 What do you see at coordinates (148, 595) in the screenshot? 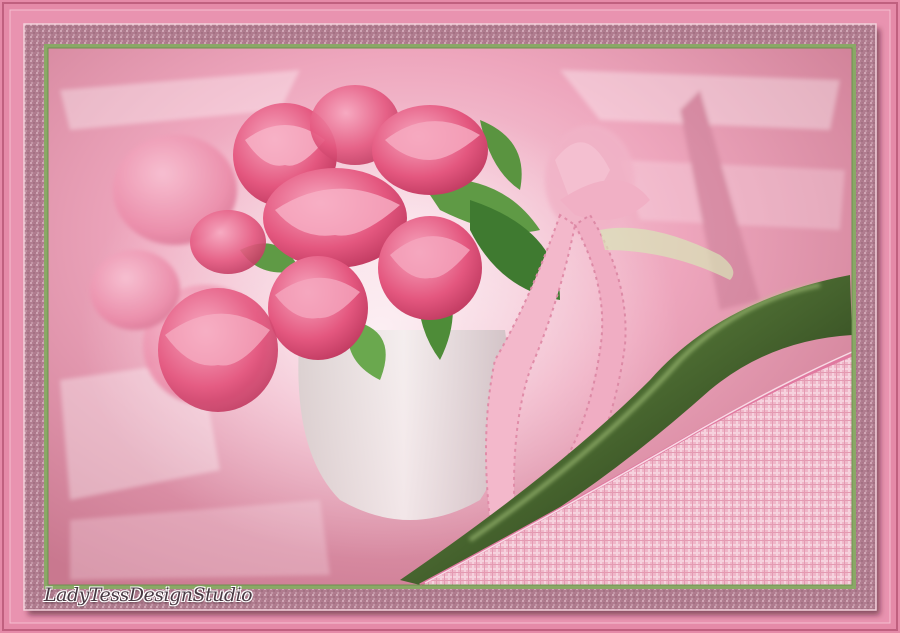
I see `artist-signature: LadyTessDesignStudio` at bounding box center [148, 595].